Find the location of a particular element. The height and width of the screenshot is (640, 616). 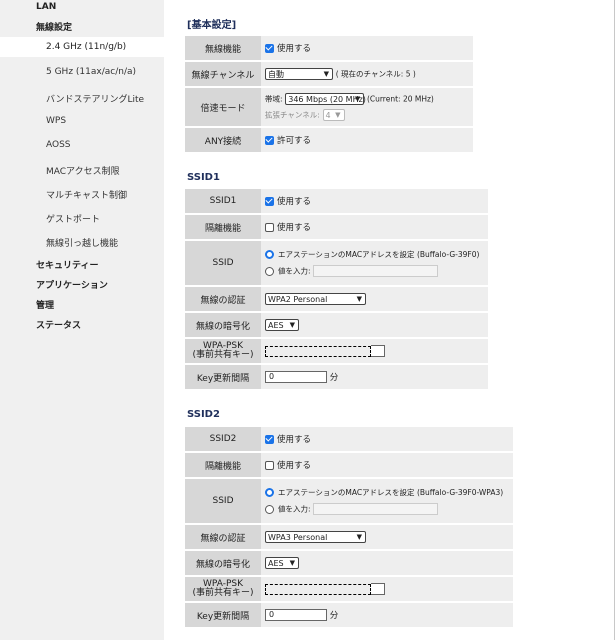

ssid1-isolation-text: 使用する is located at coordinates (294, 228).